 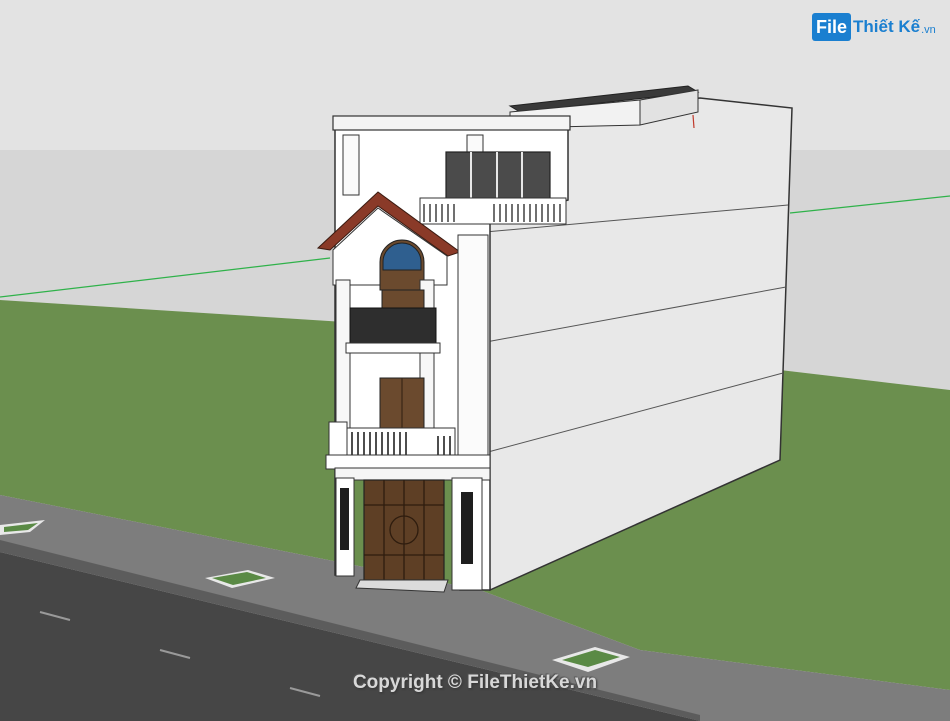 What do you see at coordinates (832, 27) in the screenshot?
I see `logo-mark: File` at bounding box center [832, 27].